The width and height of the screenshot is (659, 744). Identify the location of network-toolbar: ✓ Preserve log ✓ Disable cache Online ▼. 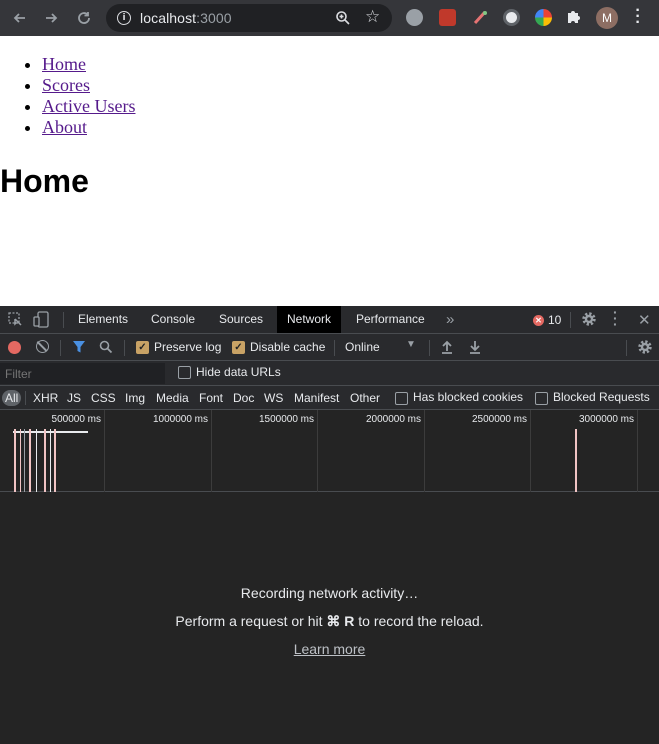
(329, 347).